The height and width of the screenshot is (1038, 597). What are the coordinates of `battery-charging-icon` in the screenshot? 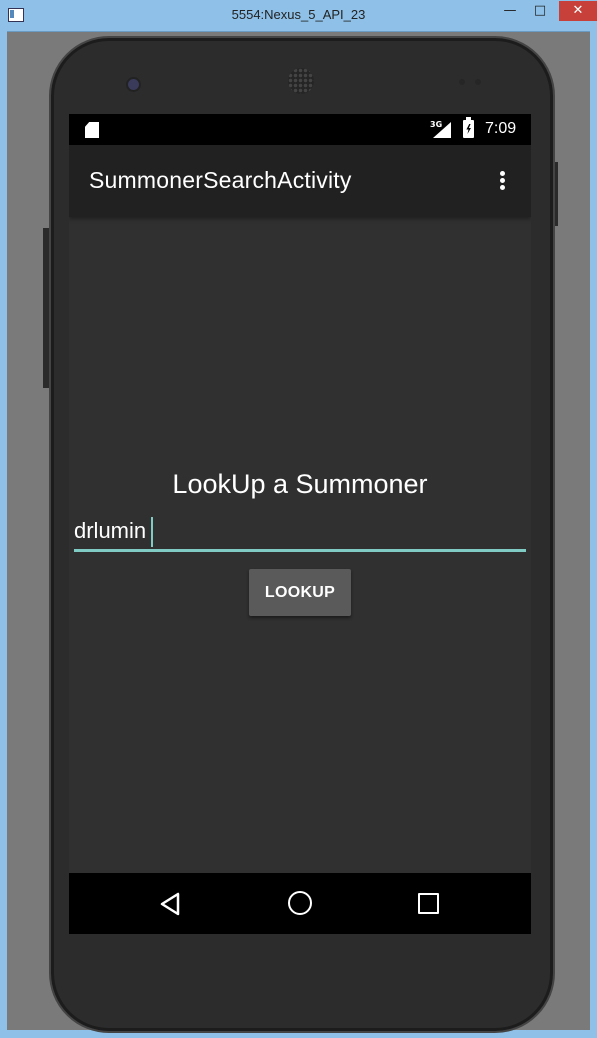 It's located at (468, 127).